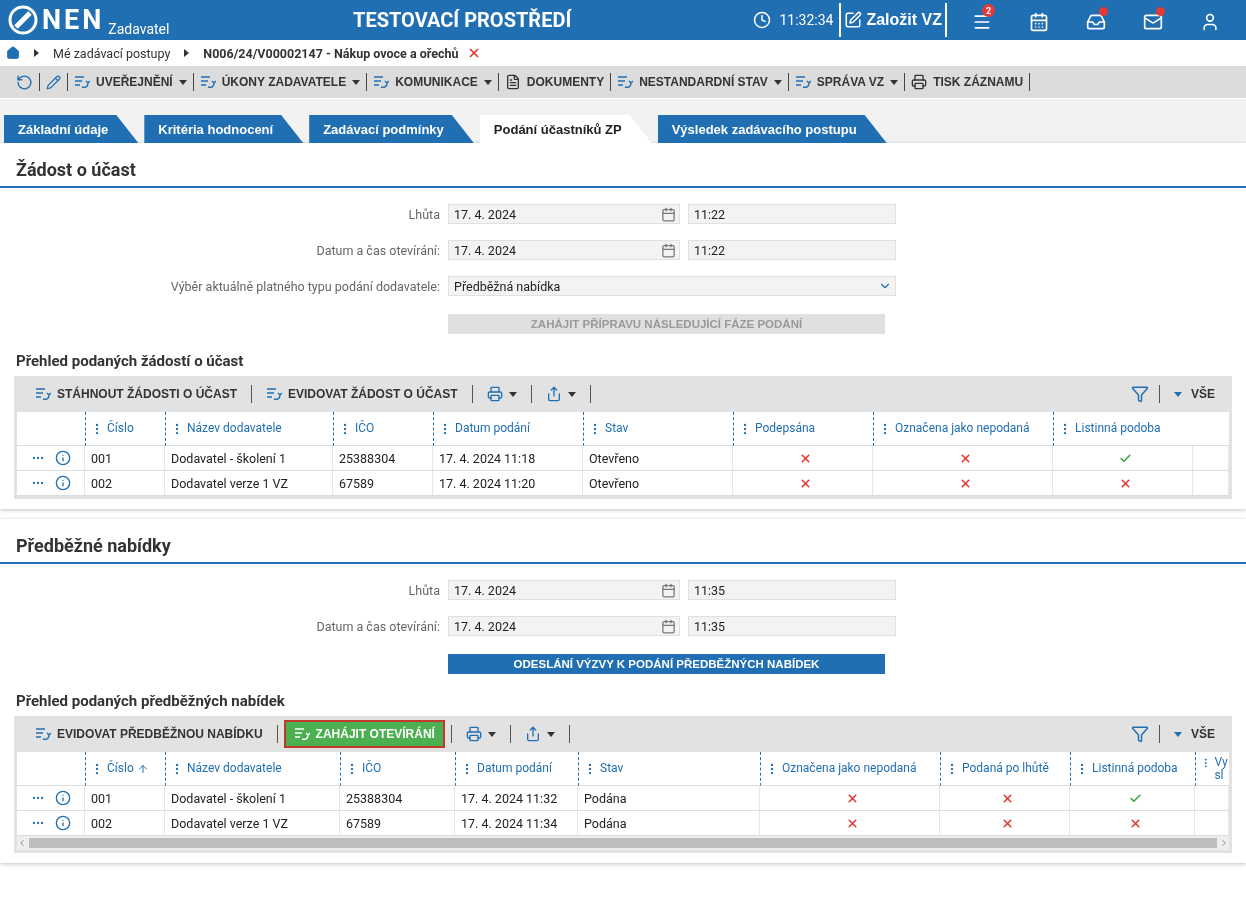  Describe the element at coordinates (508, 458) in the screenshot. I see `table-cell: 17. 4. 2024 11:18` at that location.